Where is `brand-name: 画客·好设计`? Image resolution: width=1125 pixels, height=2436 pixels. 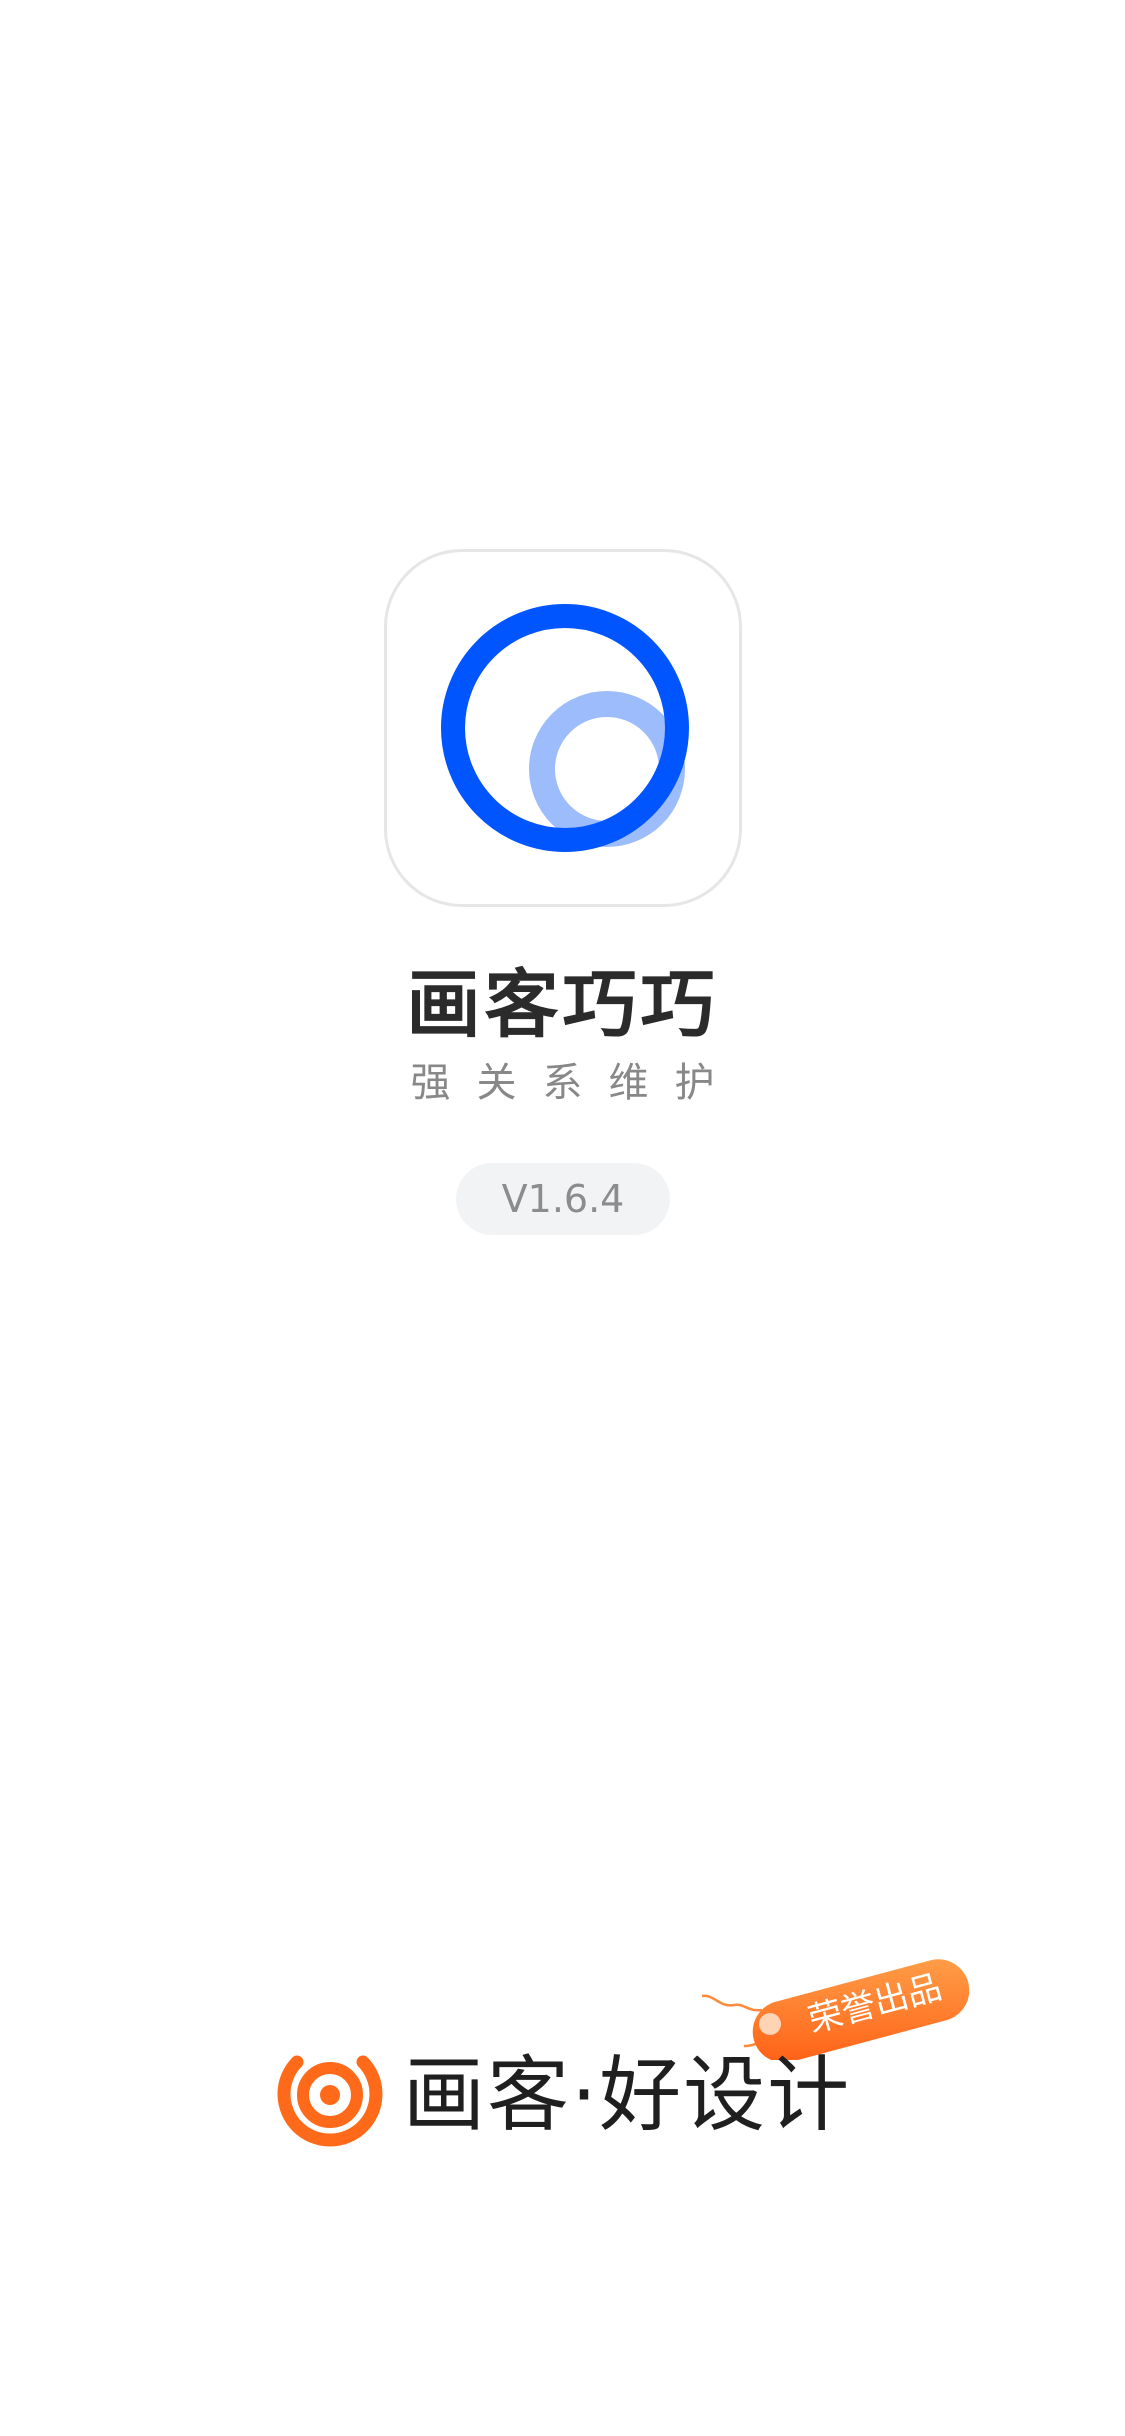 brand-name: 画客·好设计 is located at coordinates (627, 2095).